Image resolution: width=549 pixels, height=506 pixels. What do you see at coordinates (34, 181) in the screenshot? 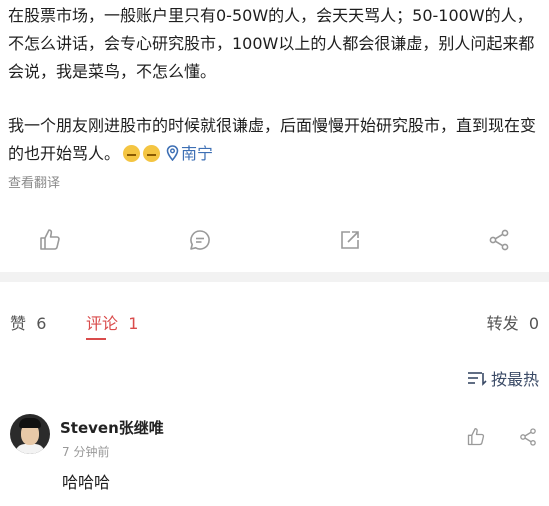
I see `translate-link: 查看翻译` at bounding box center [34, 181].